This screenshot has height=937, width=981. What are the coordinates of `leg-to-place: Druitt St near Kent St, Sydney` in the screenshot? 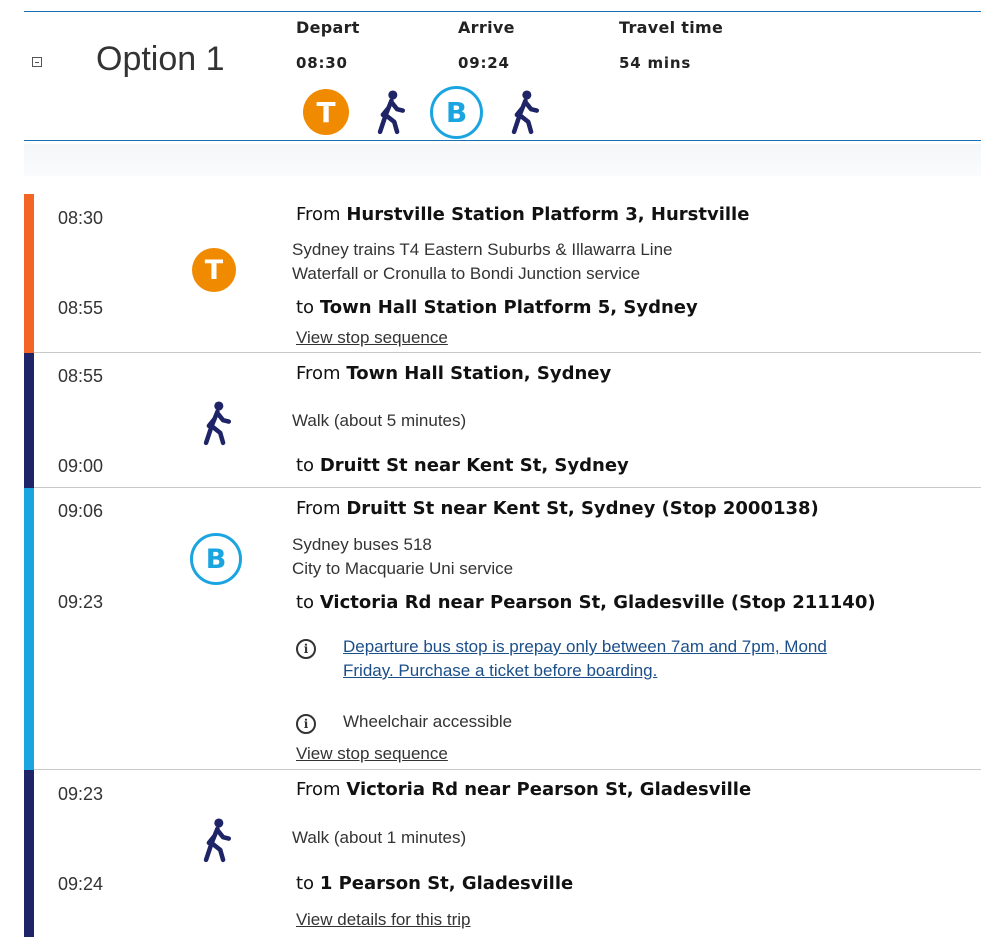 It's located at (474, 465).